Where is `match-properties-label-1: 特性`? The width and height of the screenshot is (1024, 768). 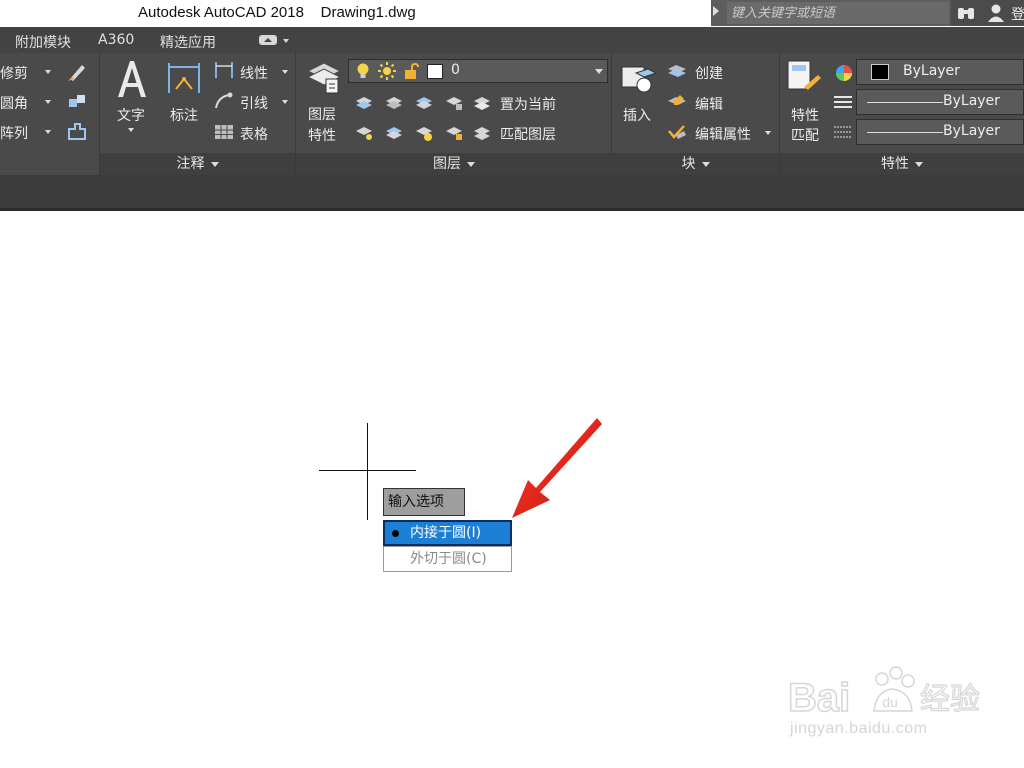
match-properties-label-1: 特性 is located at coordinates (805, 115).